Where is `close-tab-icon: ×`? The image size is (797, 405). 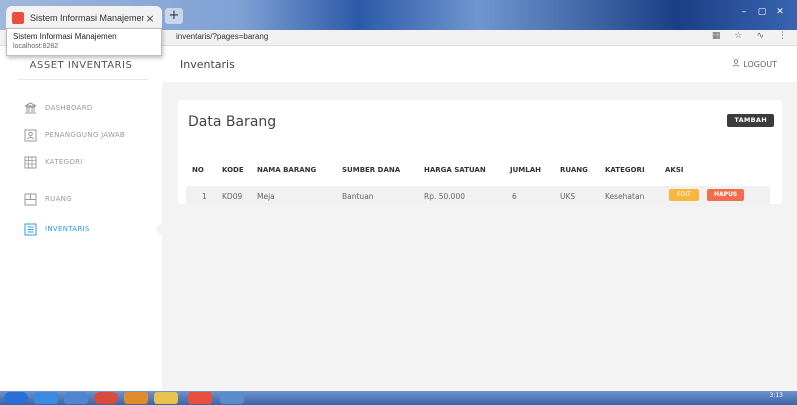
close-tab-icon: × is located at coordinates (150, 18).